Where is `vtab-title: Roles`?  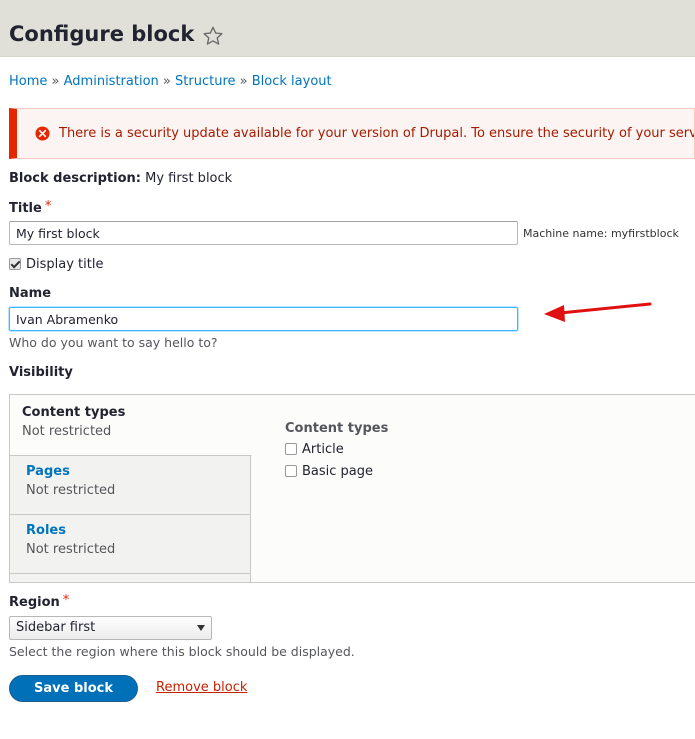
vtab-title: Roles is located at coordinates (46, 530).